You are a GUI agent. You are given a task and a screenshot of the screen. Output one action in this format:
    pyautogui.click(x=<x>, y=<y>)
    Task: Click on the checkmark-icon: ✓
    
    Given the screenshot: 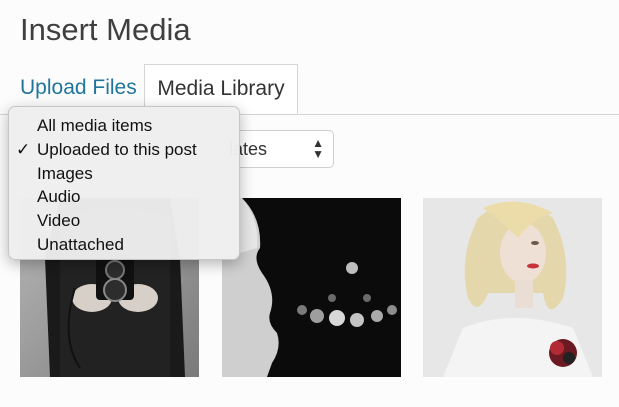 What is the action you would take?
    pyautogui.click(x=23, y=149)
    